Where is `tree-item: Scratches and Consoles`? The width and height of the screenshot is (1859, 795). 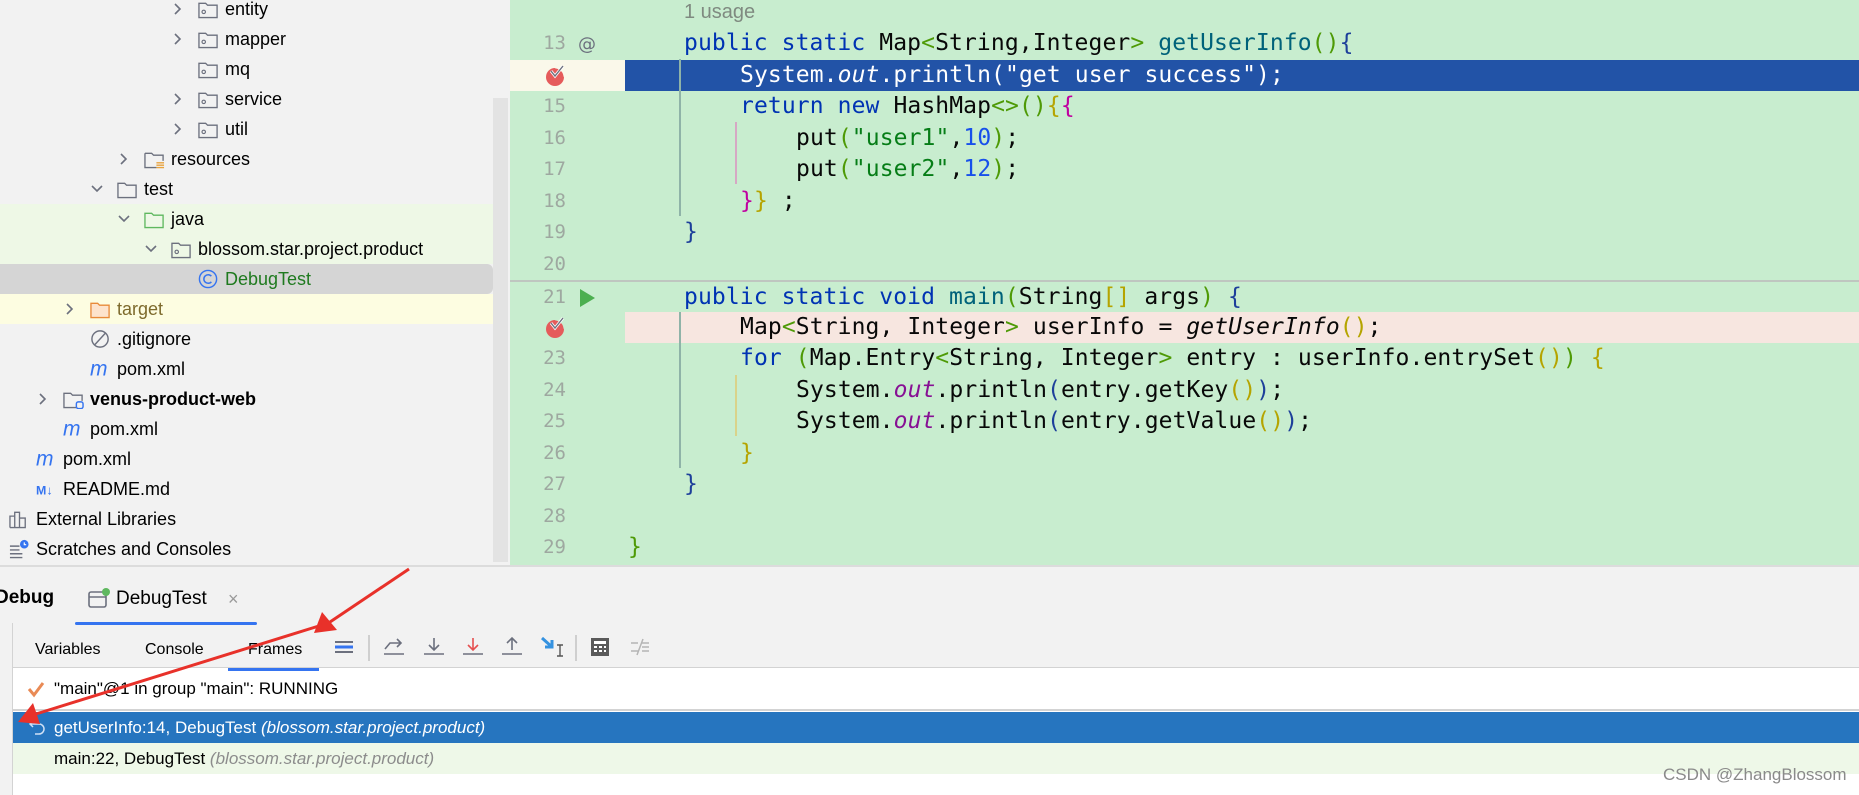
tree-item: Scratches and Consoles is located at coordinates (246, 549).